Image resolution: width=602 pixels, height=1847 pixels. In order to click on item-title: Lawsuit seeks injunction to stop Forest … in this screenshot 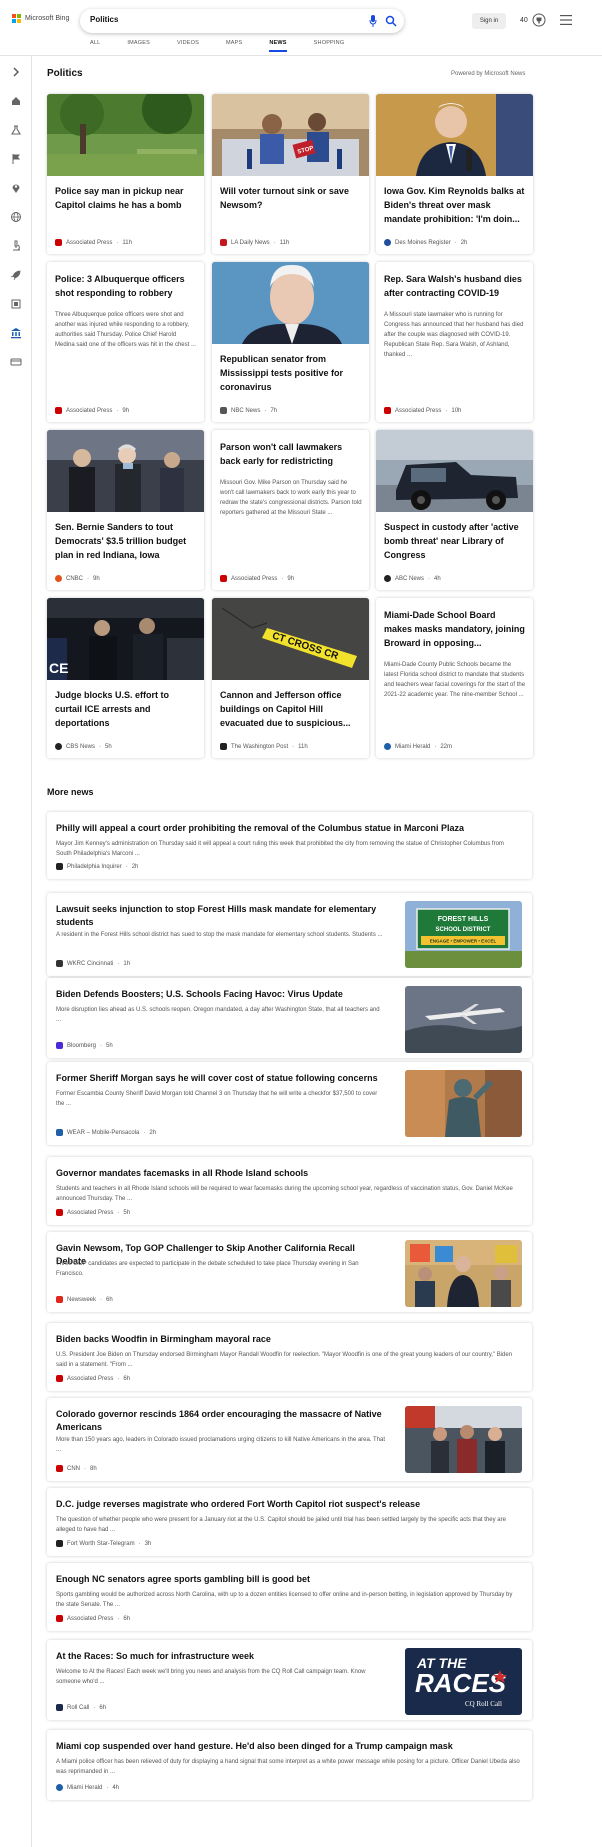, I will do `click(221, 916)`.